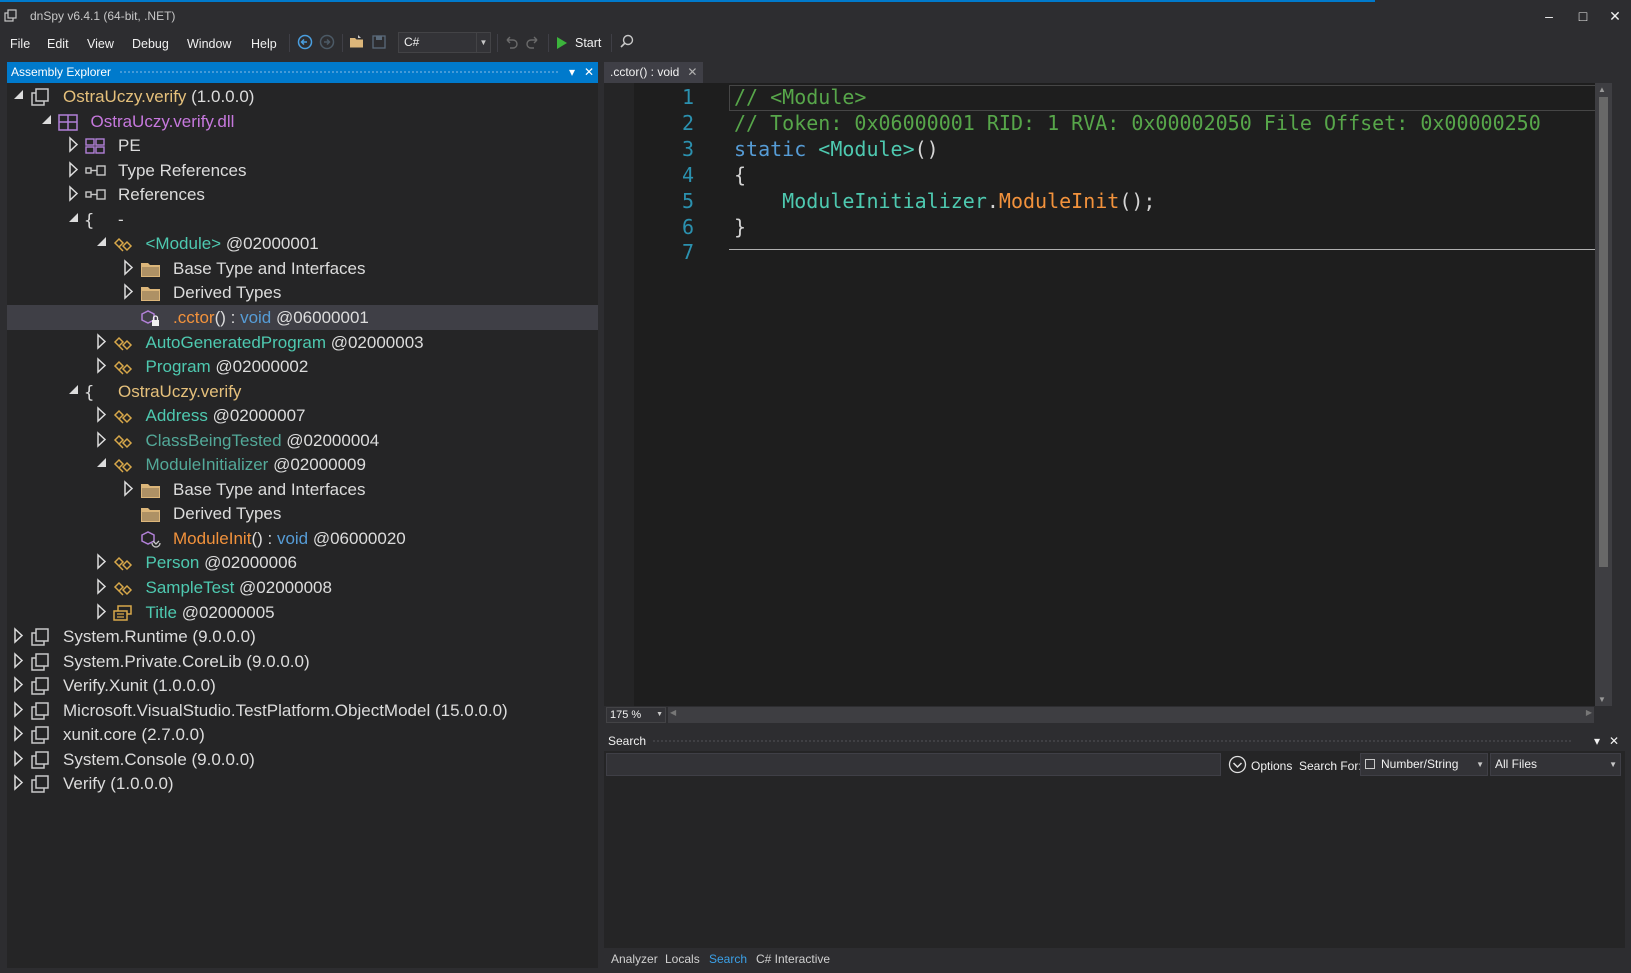 This screenshot has height=973, width=1631. What do you see at coordinates (1169, 249) in the screenshot?
I see `method-separator-line` at bounding box center [1169, 249].